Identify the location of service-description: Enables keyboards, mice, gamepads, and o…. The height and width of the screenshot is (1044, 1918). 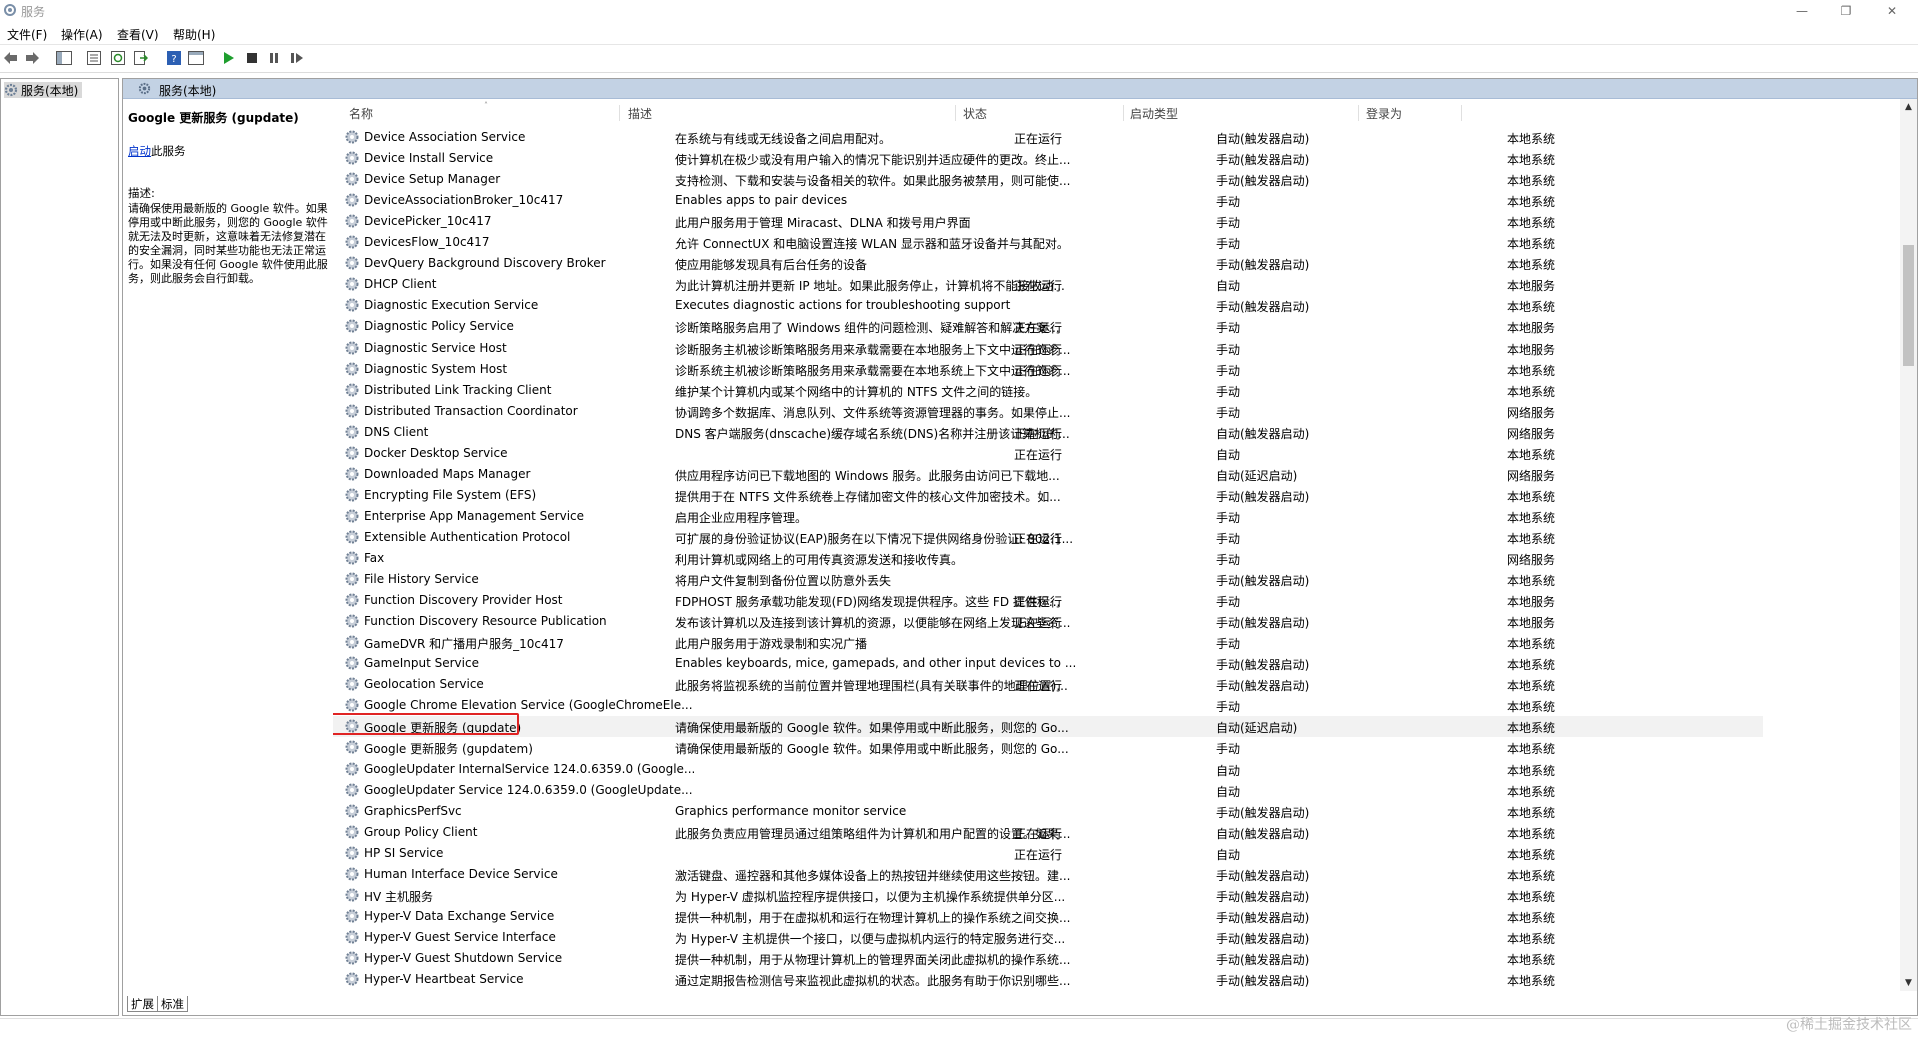
(876, 663).